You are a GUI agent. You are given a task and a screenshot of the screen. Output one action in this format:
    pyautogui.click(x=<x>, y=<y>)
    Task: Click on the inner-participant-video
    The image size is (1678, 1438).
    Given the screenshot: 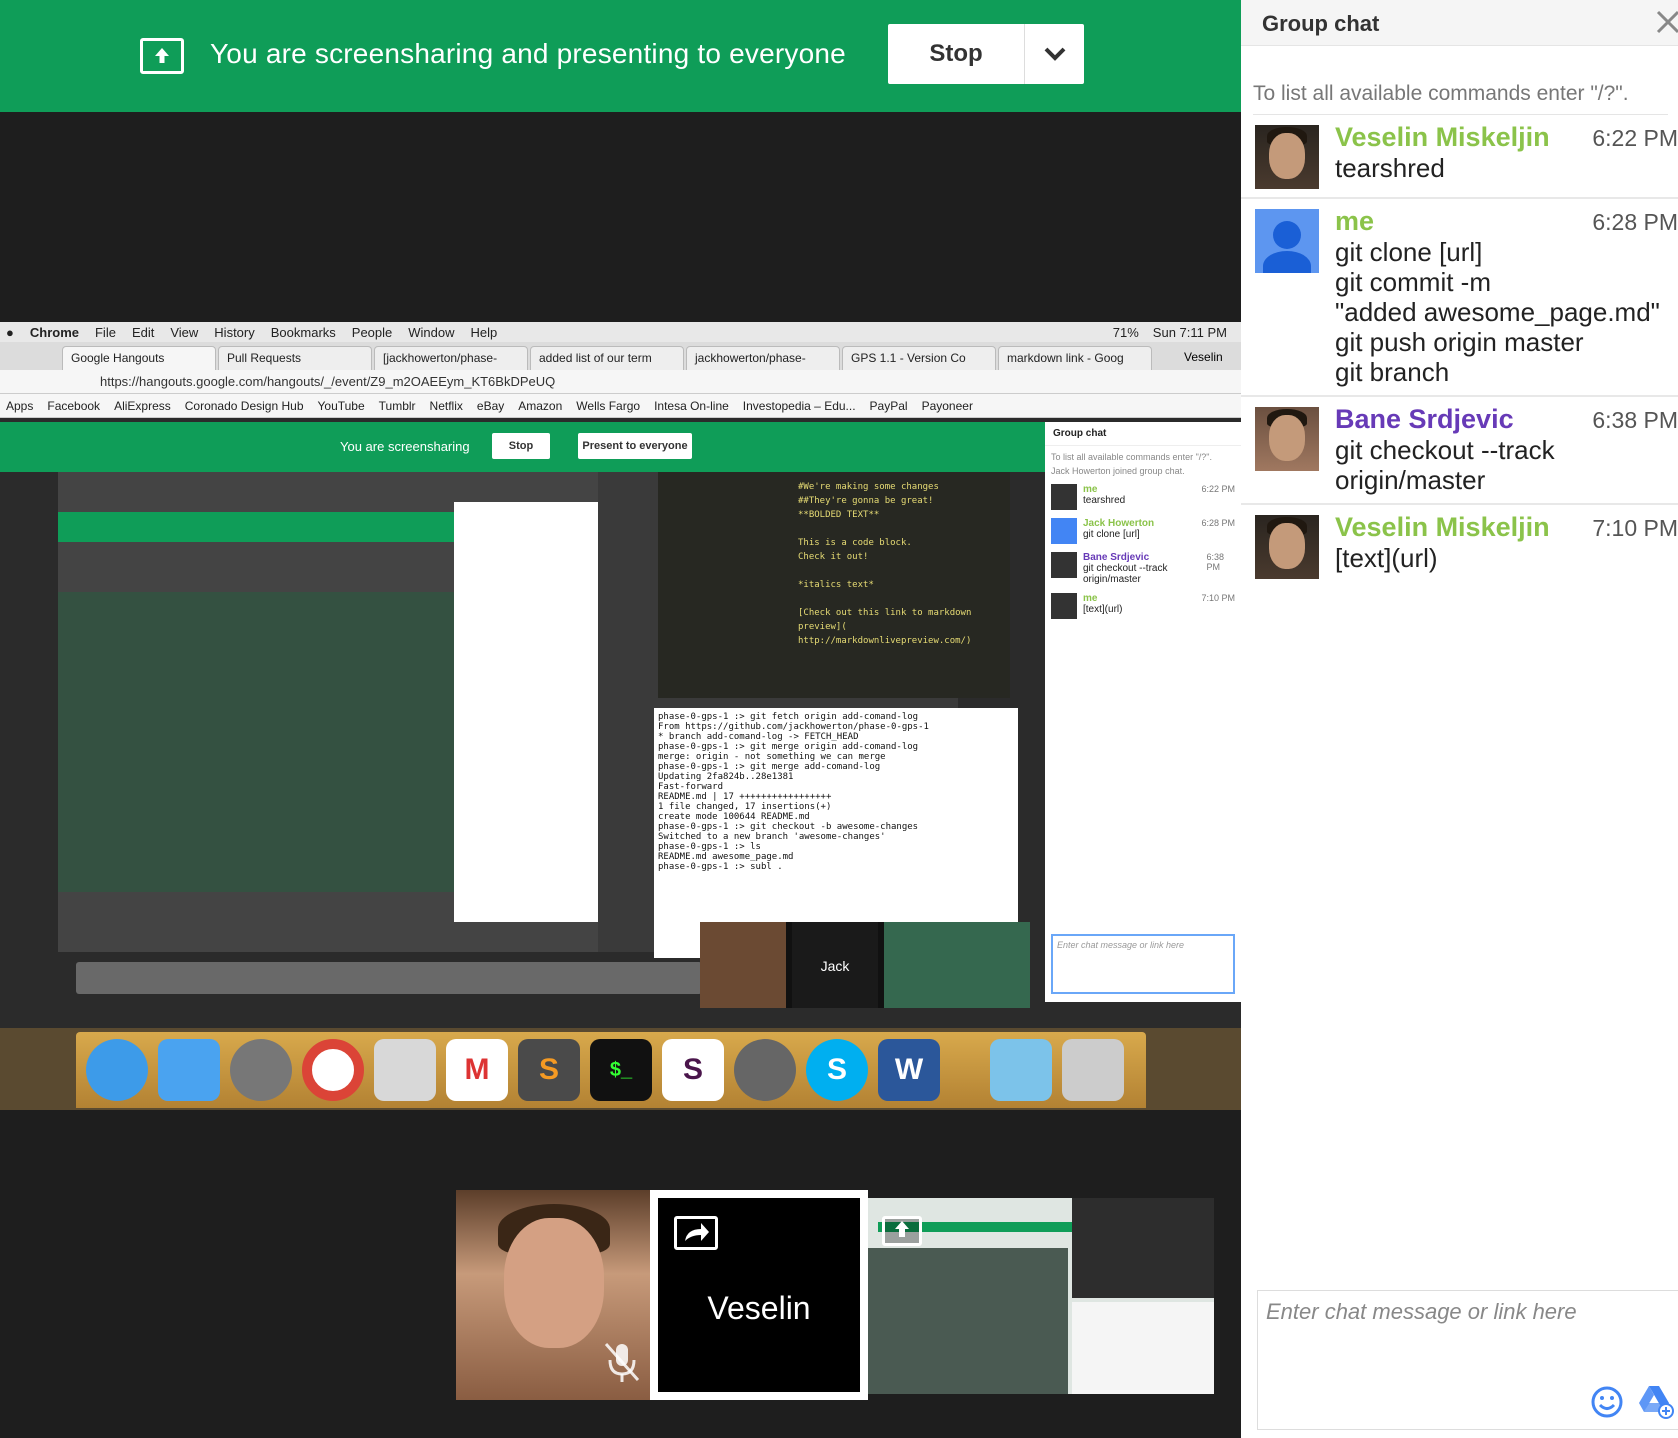 What is the action you would take?
    pyautogui.click(x=743, y=965)
    